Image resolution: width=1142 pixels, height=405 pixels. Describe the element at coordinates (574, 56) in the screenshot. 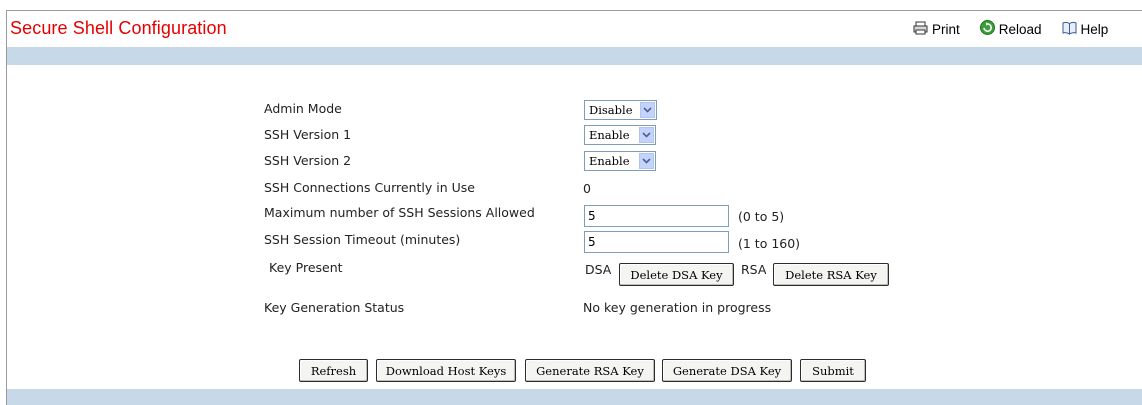

I see `header-band` at that location.